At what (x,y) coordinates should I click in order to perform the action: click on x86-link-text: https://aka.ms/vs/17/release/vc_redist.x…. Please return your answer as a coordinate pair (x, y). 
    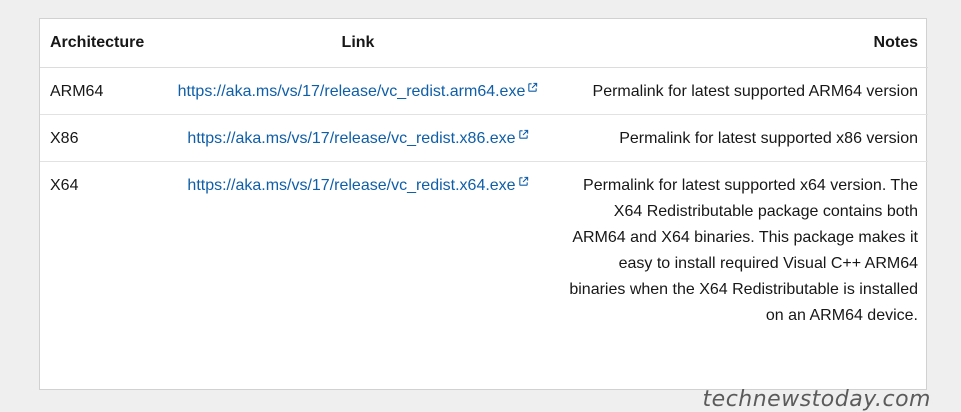
    Looking at the image, I should click on (351, 138).